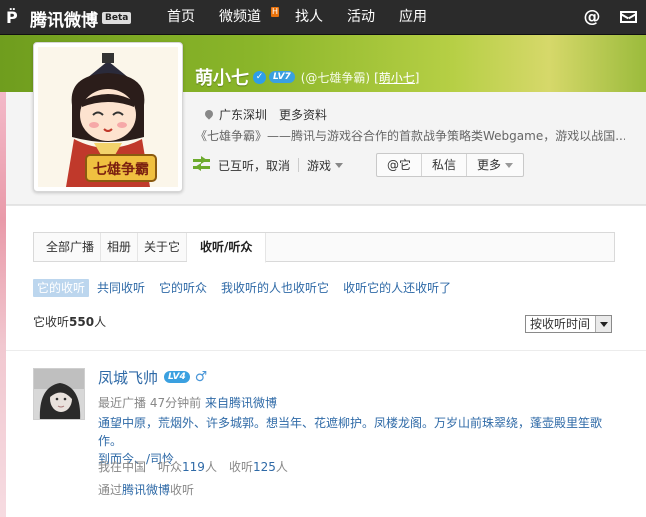 The width and height of the screenshot is (646, 517). I want to click on location-text: 广东深圳, so click(243, 115).